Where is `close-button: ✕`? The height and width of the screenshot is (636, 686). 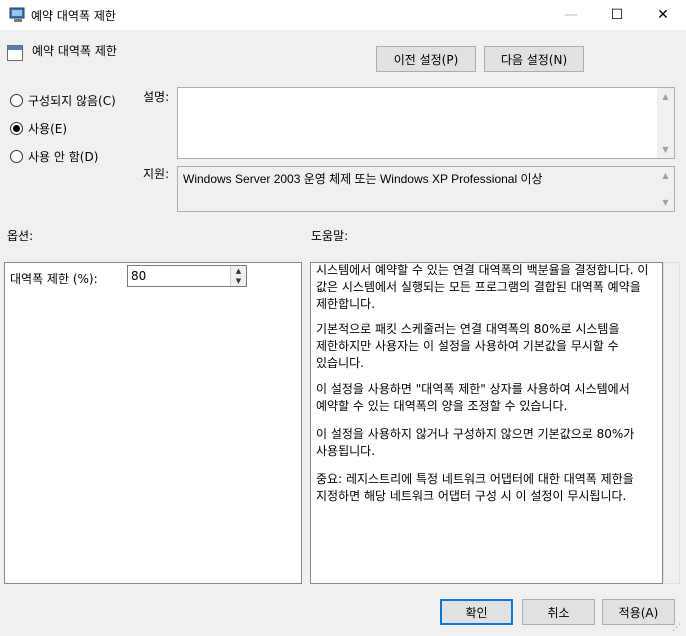 close-button: ✕ is located at coordinates (663, 15).